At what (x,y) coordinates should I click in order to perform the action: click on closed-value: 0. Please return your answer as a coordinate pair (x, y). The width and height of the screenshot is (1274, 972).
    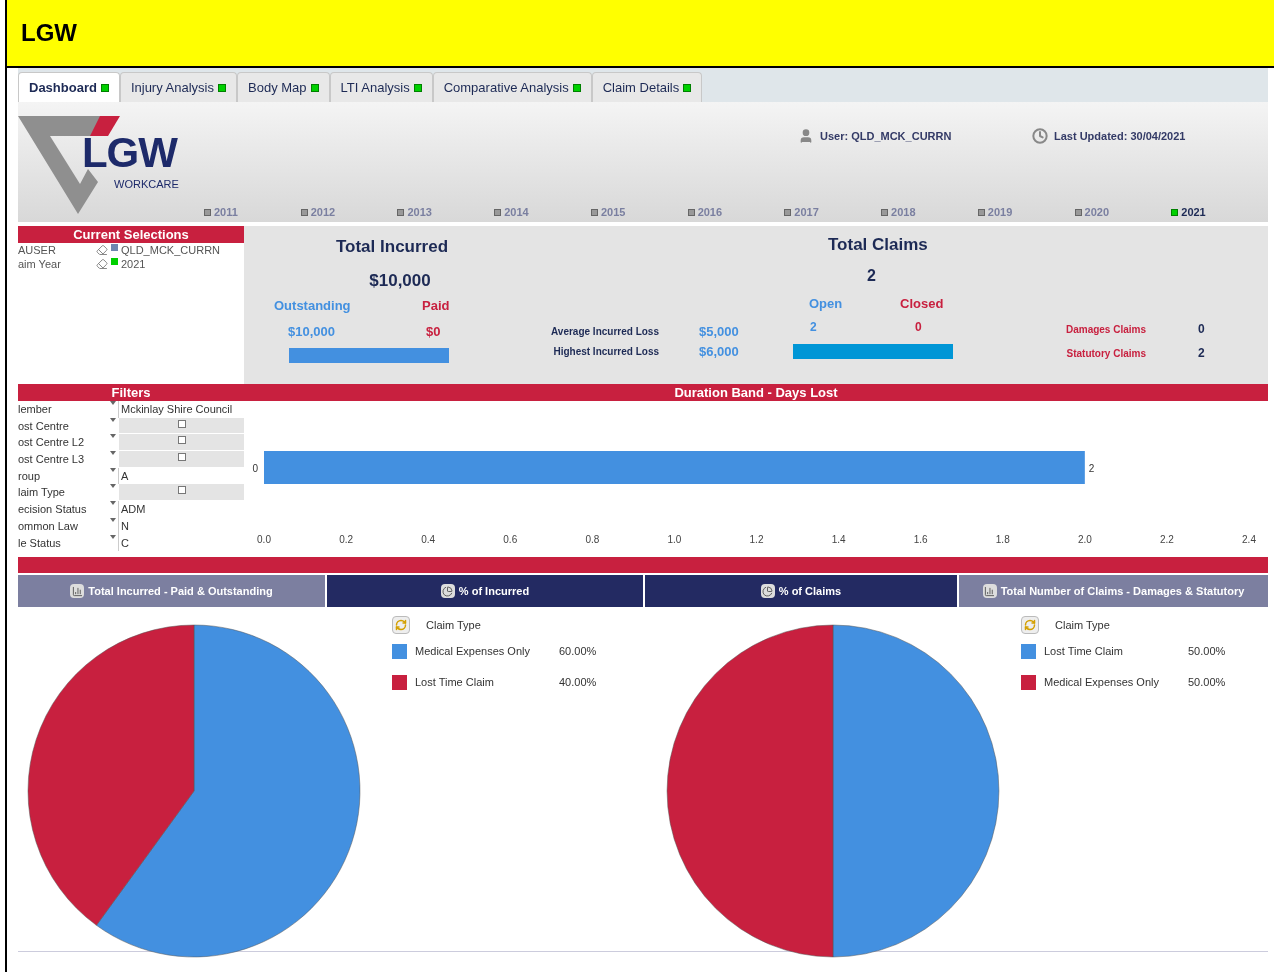
    Looking at the image, I should click on (918, 327).